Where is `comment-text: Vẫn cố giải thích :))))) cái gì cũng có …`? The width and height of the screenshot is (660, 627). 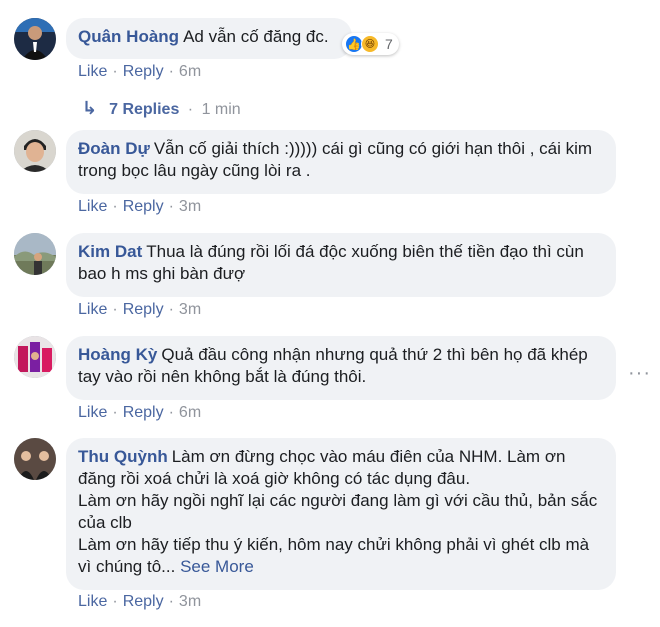
comment-text: Vẫn cố giải thích :))))) cái gì cũng có … is located at coordinates (335, 159).